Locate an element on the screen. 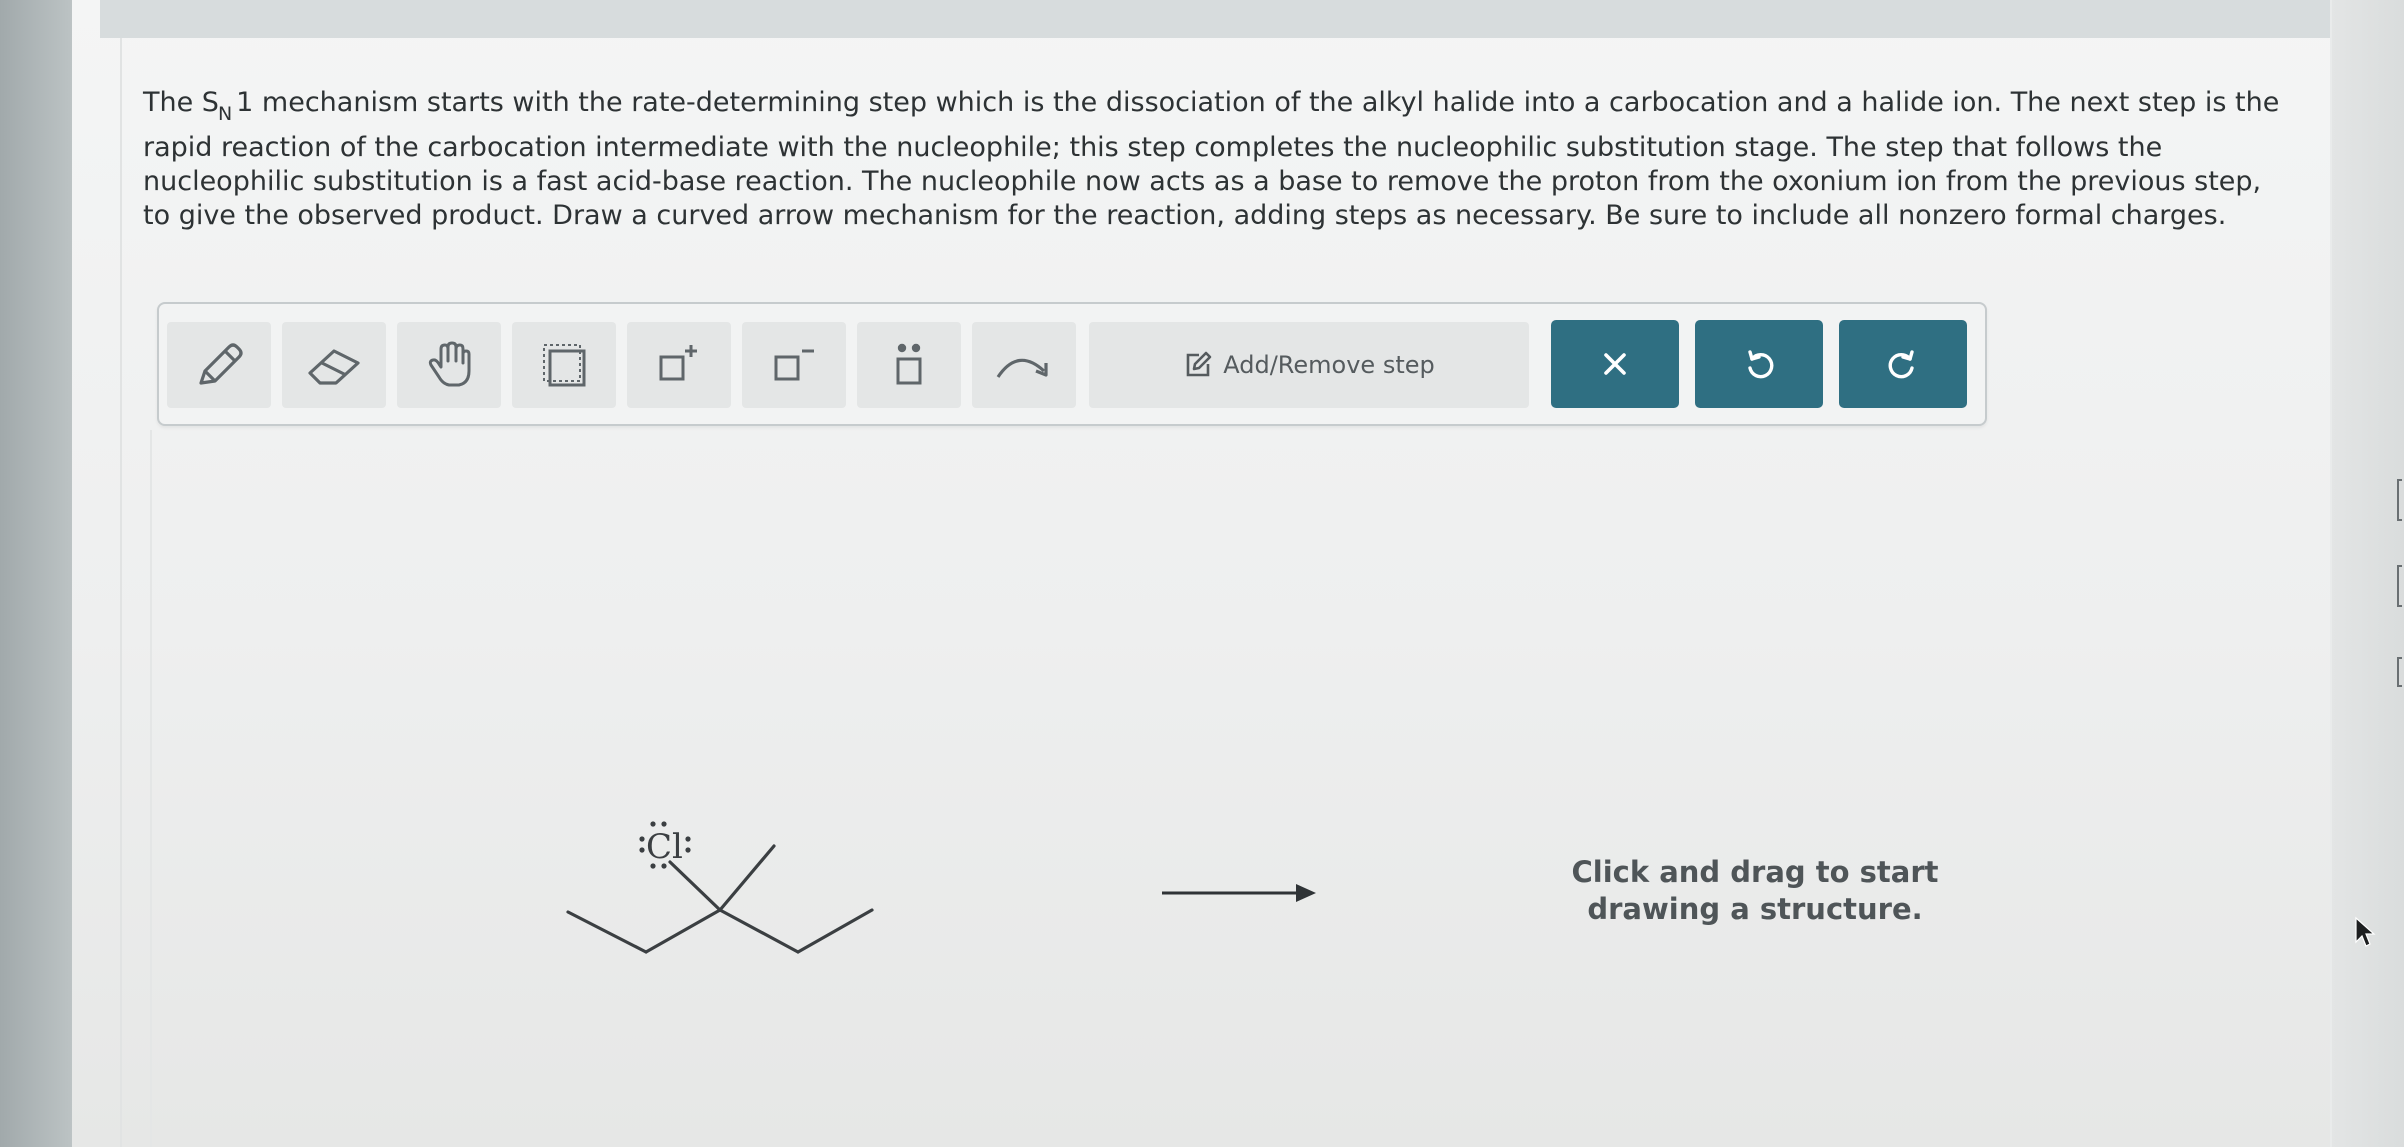 The width and height of the screenshot is (2404, 1147). window-left-edge is located at coordinates (36, 573).